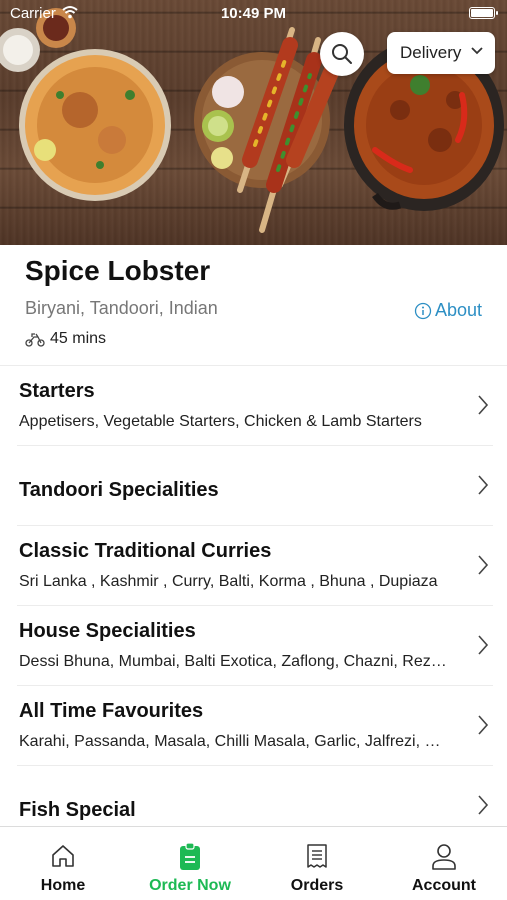 The image size is (507, 900). Describe the element at coordinates (119, 490) in the screenshot. I see `category-title: Tandoori Specialities` at that location.